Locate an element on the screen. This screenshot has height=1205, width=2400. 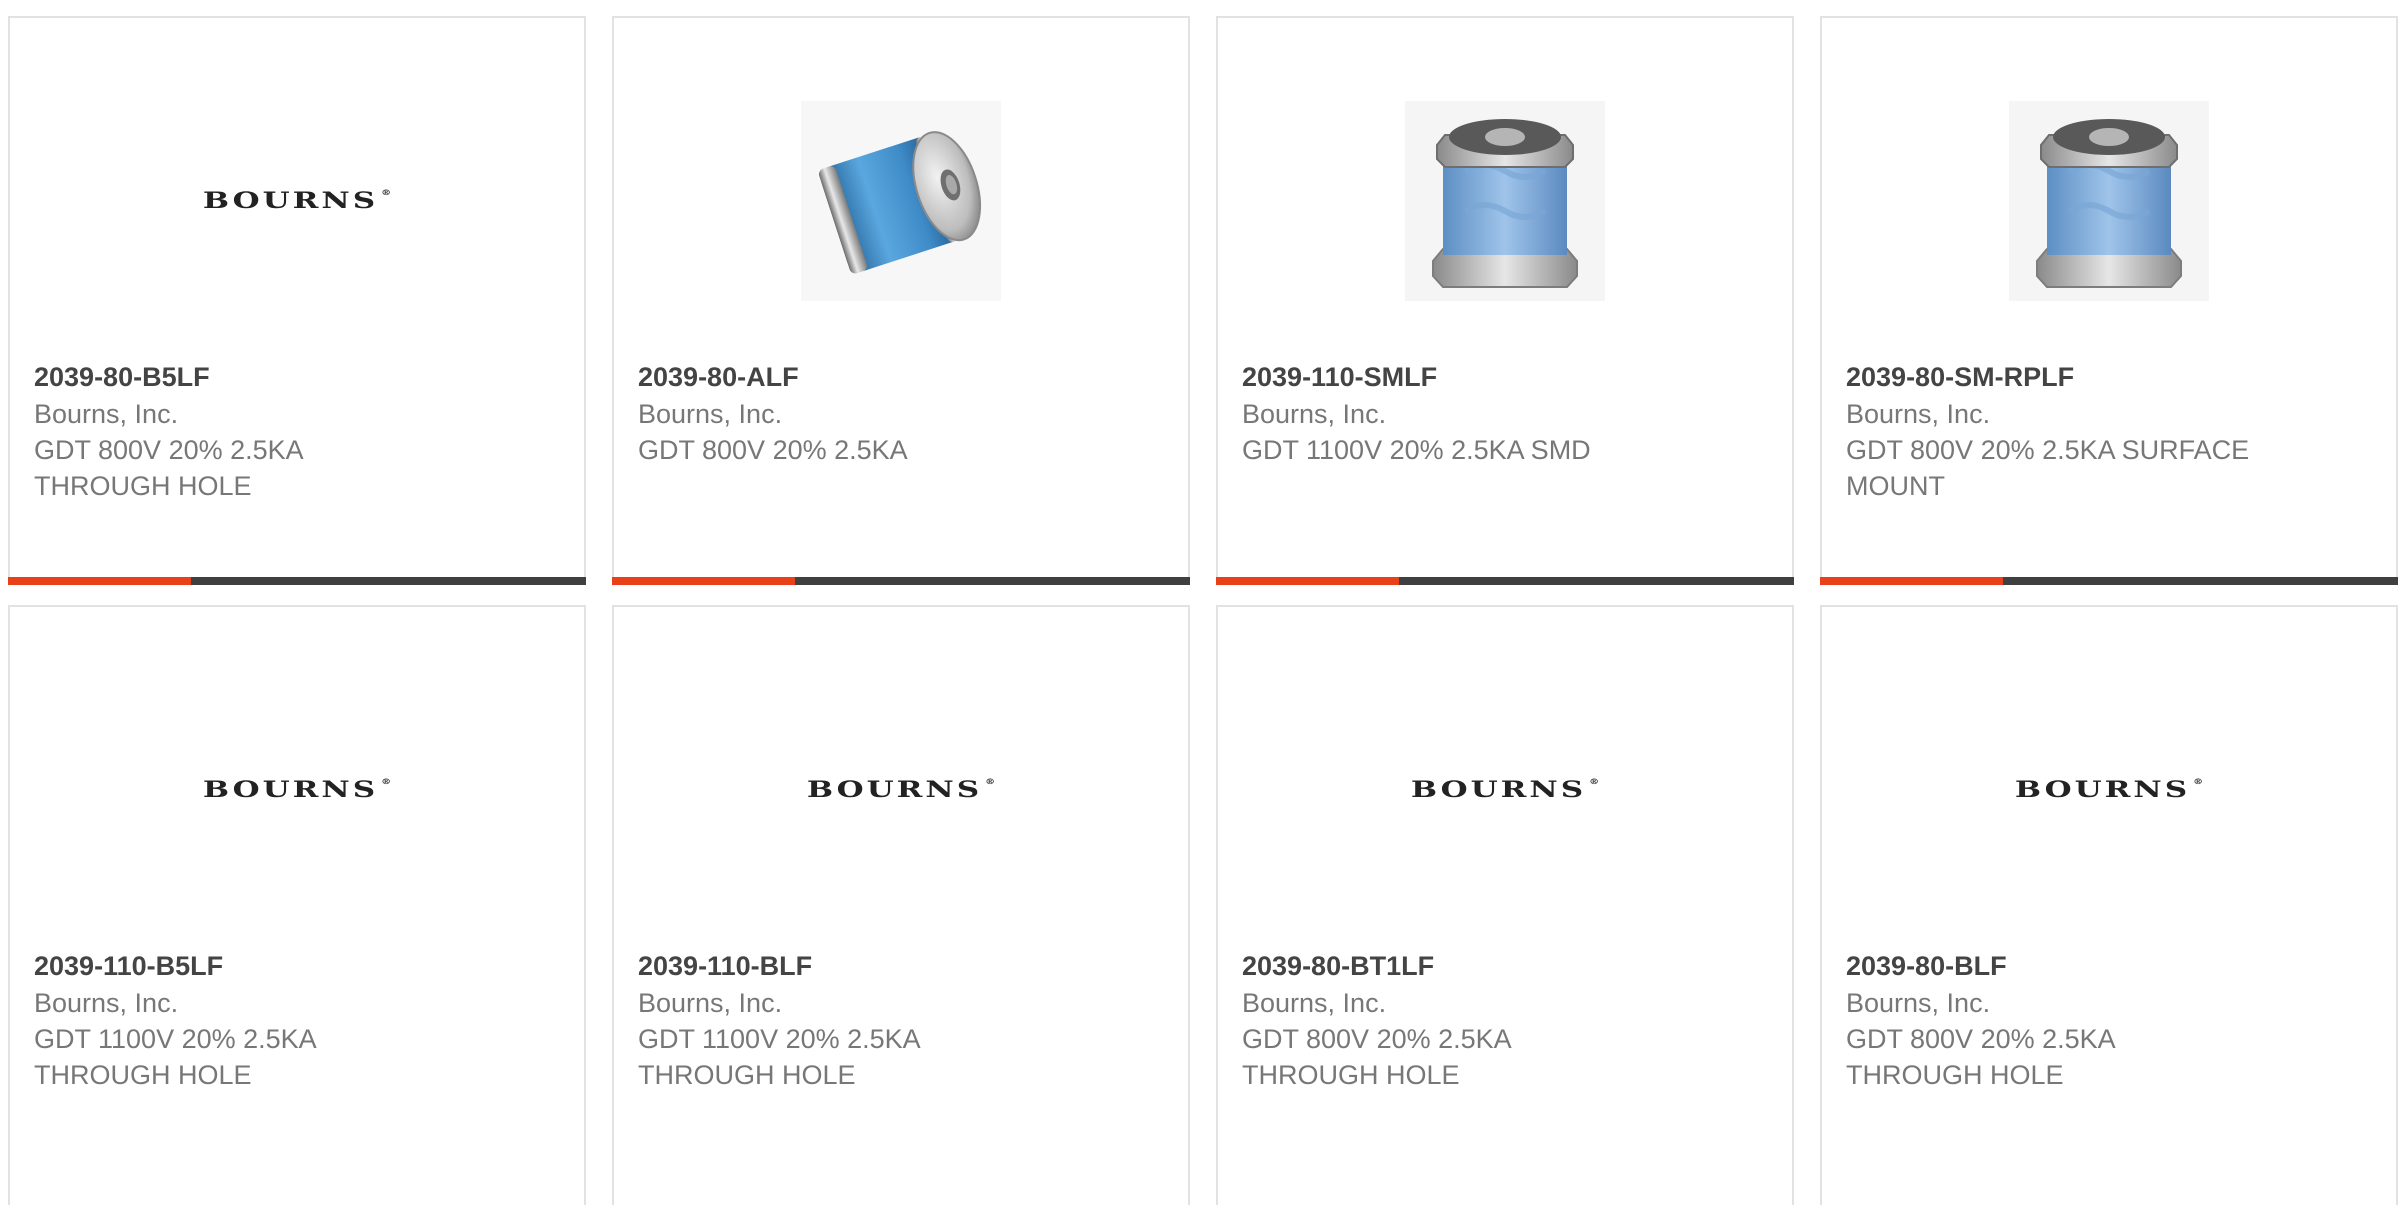
product-description: GDT 1100V 20% 2.5KA SMD is located at coordinates (1416, 450).